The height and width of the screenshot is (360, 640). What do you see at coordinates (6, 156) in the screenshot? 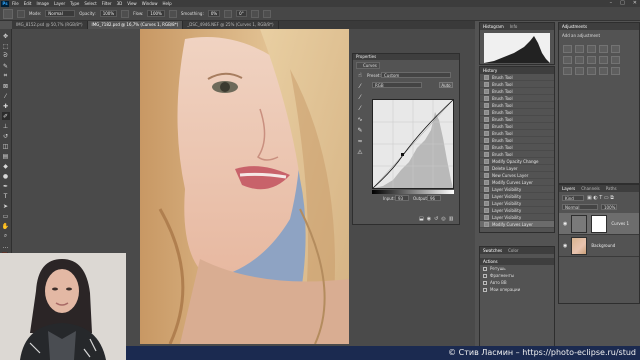
I see `gradient-tool-icon: ▤` at bounding box center [6, 156].